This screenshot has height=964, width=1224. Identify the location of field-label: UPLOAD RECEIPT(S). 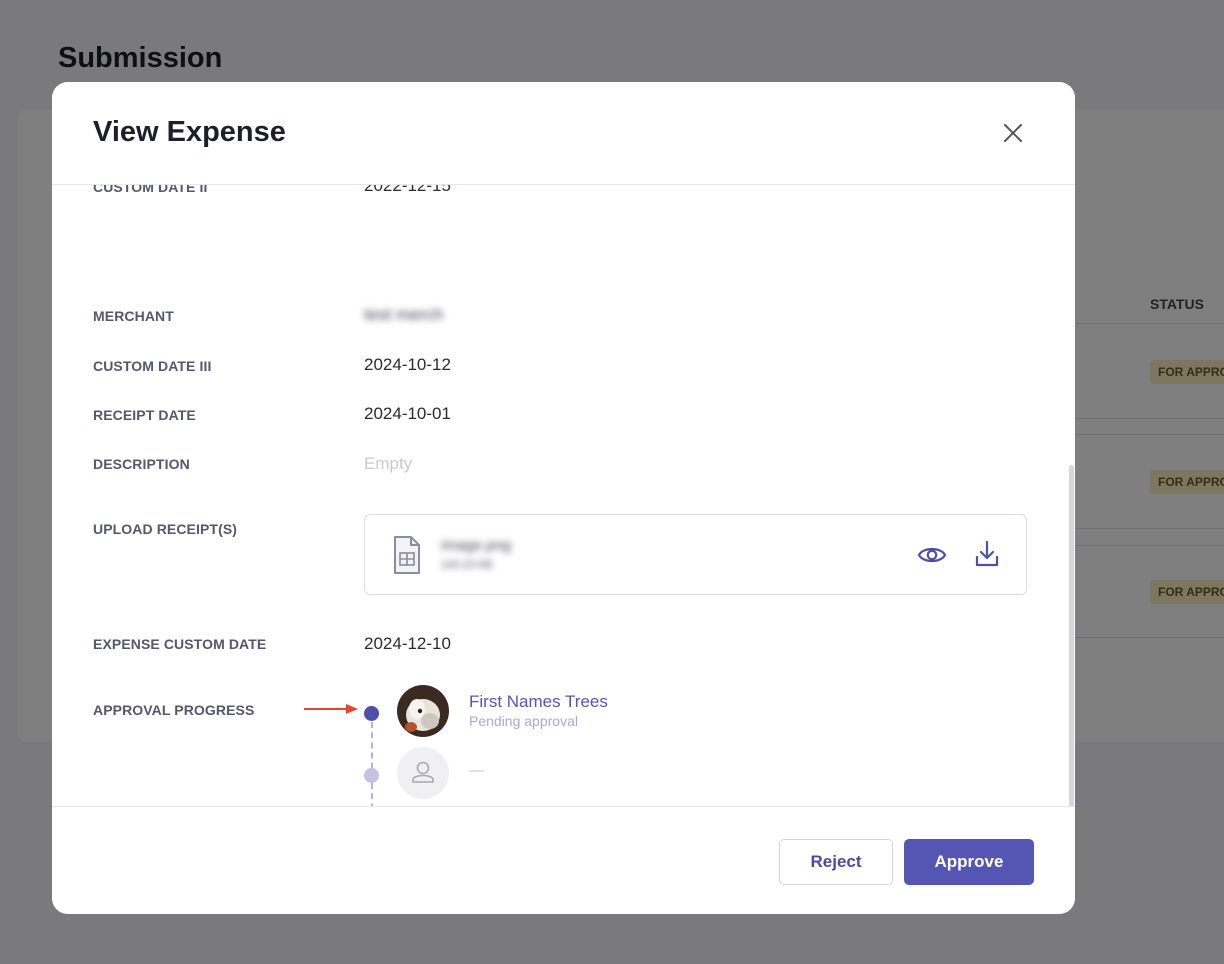
(165, 529).